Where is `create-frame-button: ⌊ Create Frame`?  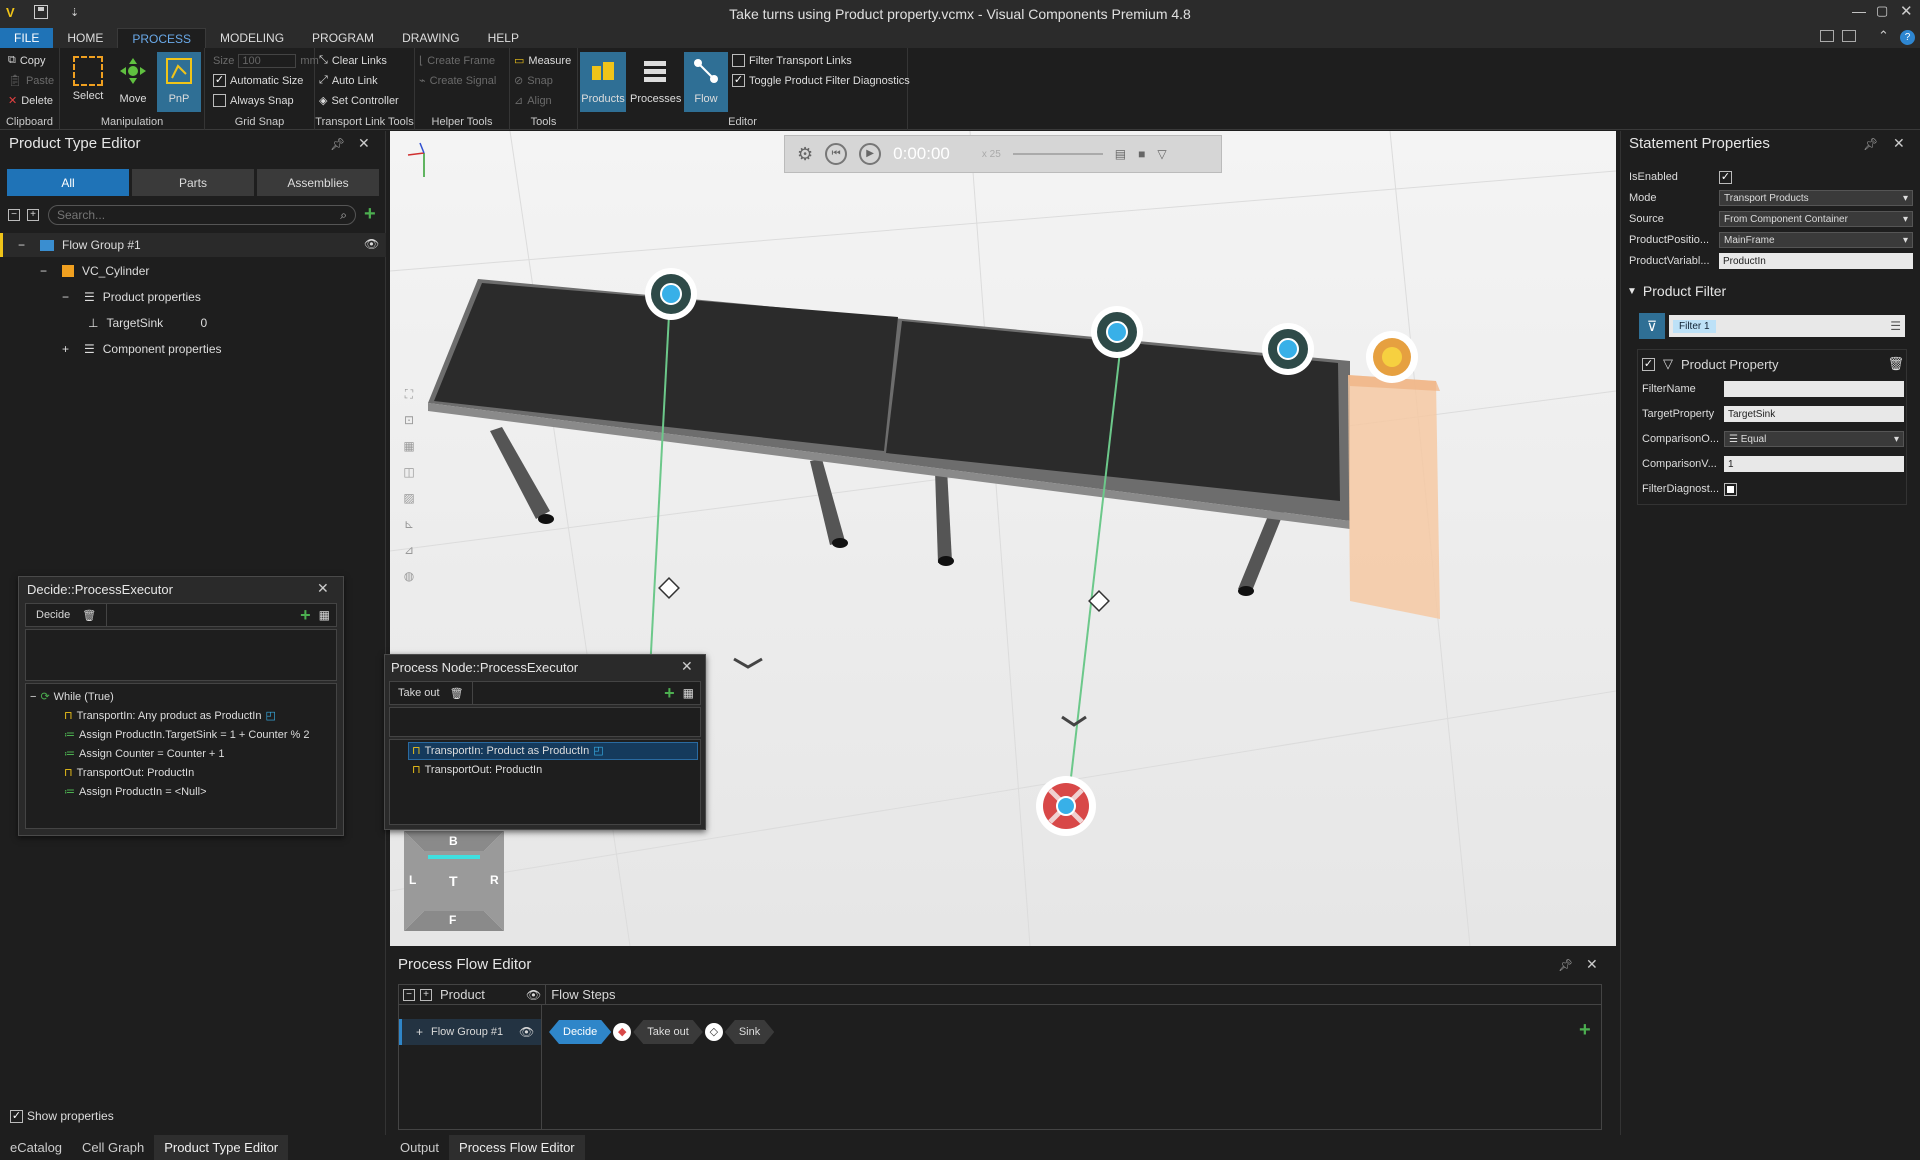 create-frame-button: ⌊ Create Frame is located at coordinates (457, 61).